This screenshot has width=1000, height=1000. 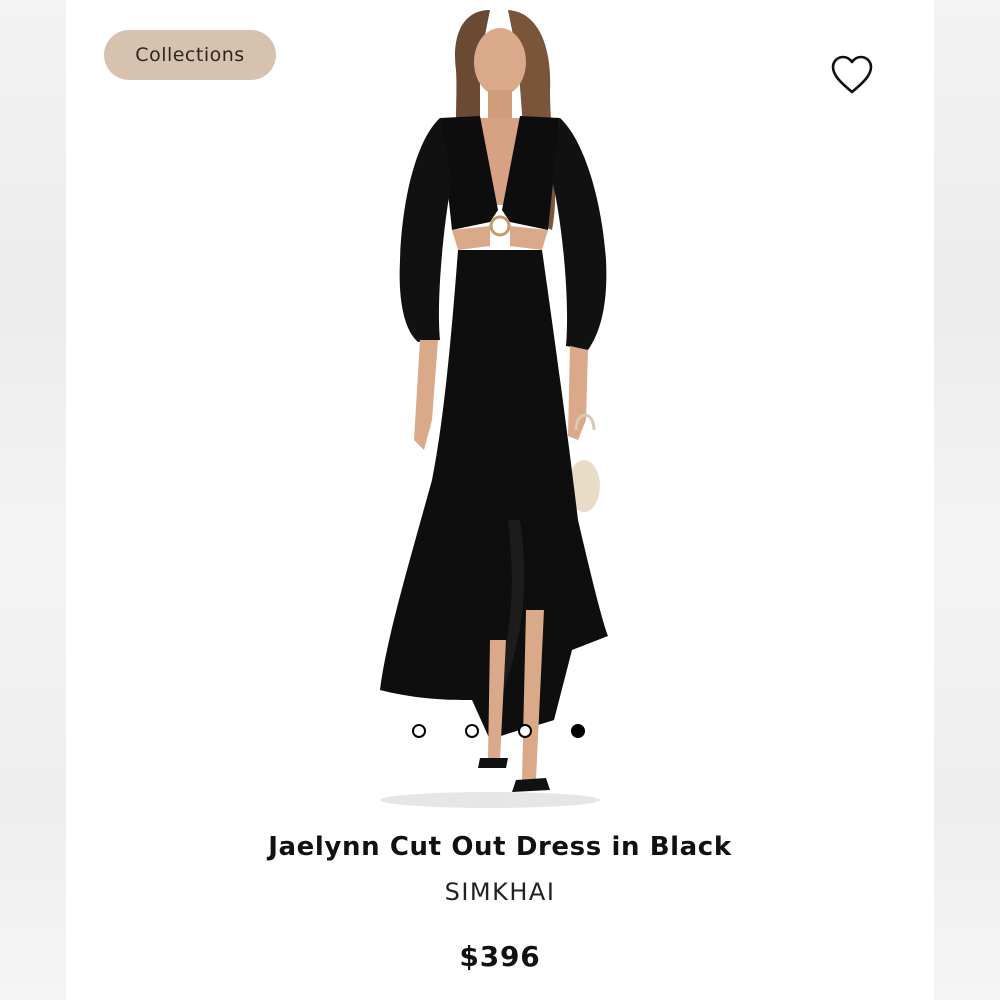 I want to click on collections-button: Collections, so click(x=190, y=55).